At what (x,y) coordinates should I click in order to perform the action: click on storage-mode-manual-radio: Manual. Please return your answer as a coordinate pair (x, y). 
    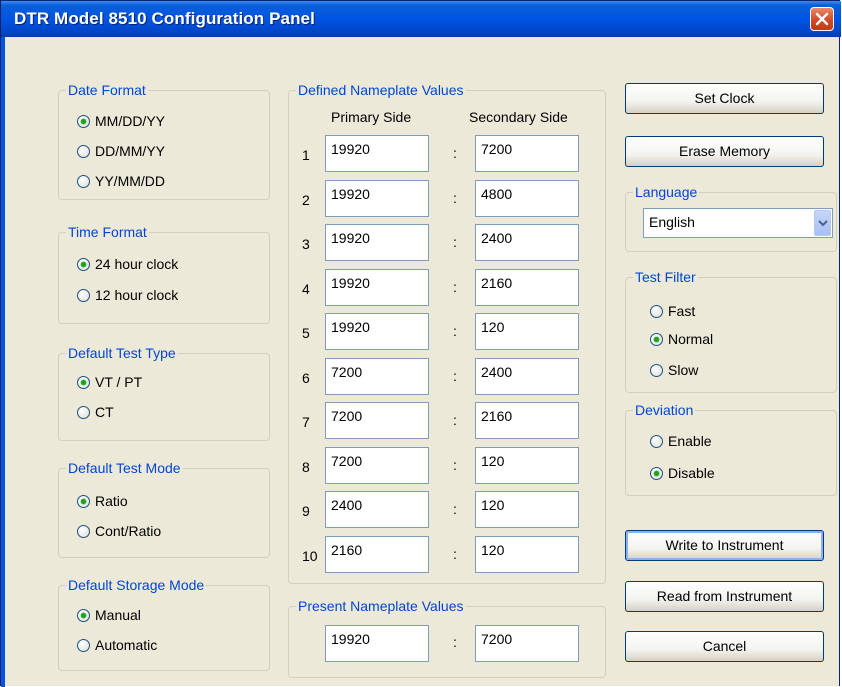
    Looking at the image, I should click on (109, 615).